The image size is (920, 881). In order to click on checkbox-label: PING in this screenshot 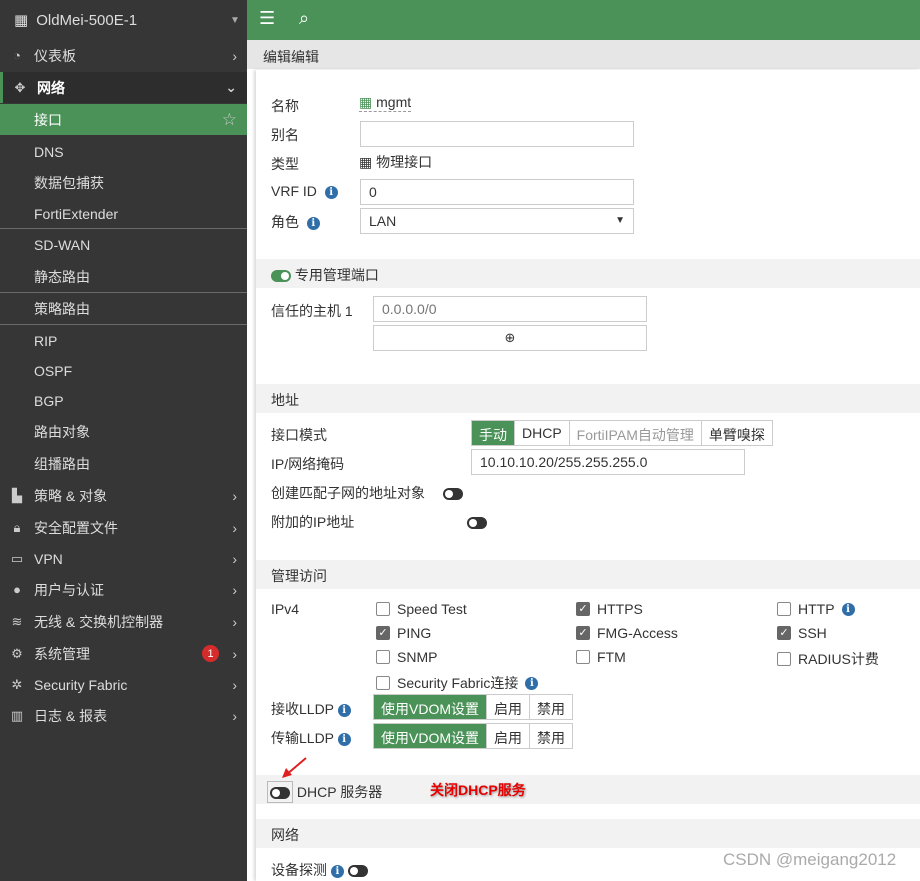, I will do `click(414, 633)`.